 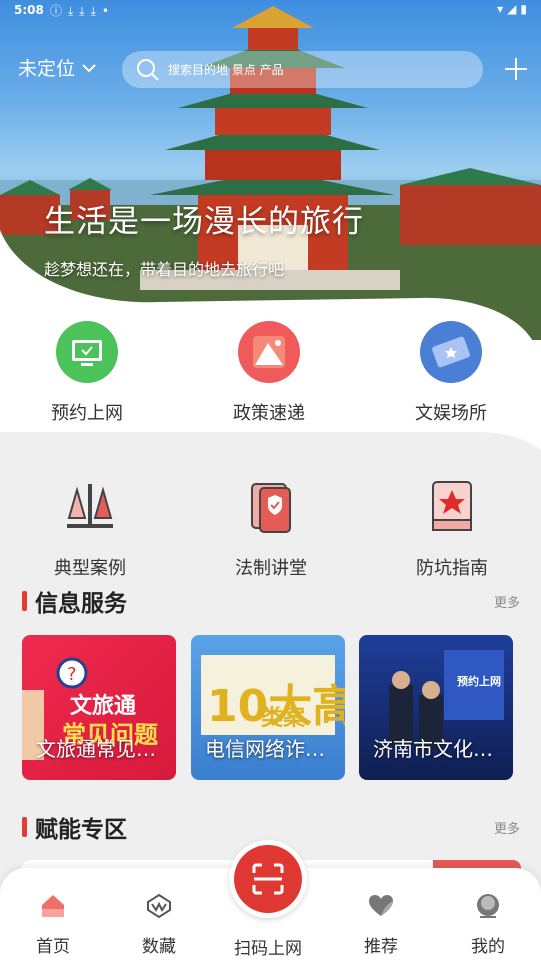 I want to click on signal-battery-icons: ▾◢▮, so click(x=514, y=9).